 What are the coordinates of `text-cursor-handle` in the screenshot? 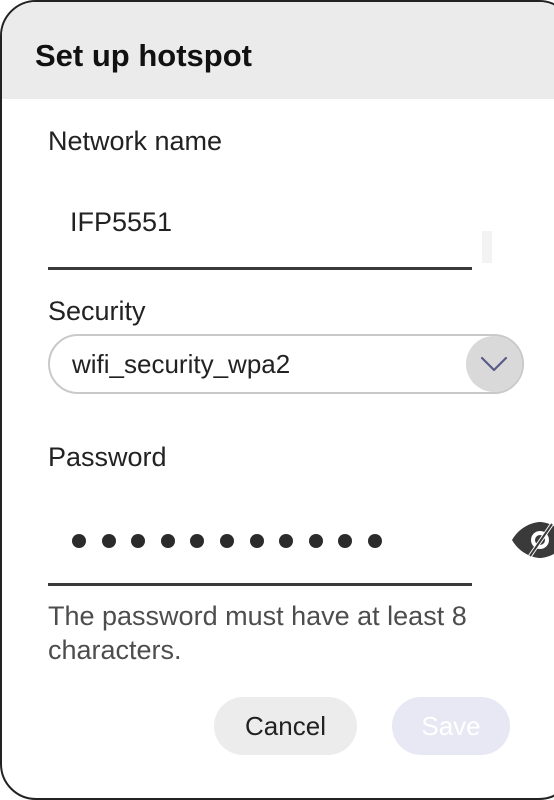 It's located at (487, 247).